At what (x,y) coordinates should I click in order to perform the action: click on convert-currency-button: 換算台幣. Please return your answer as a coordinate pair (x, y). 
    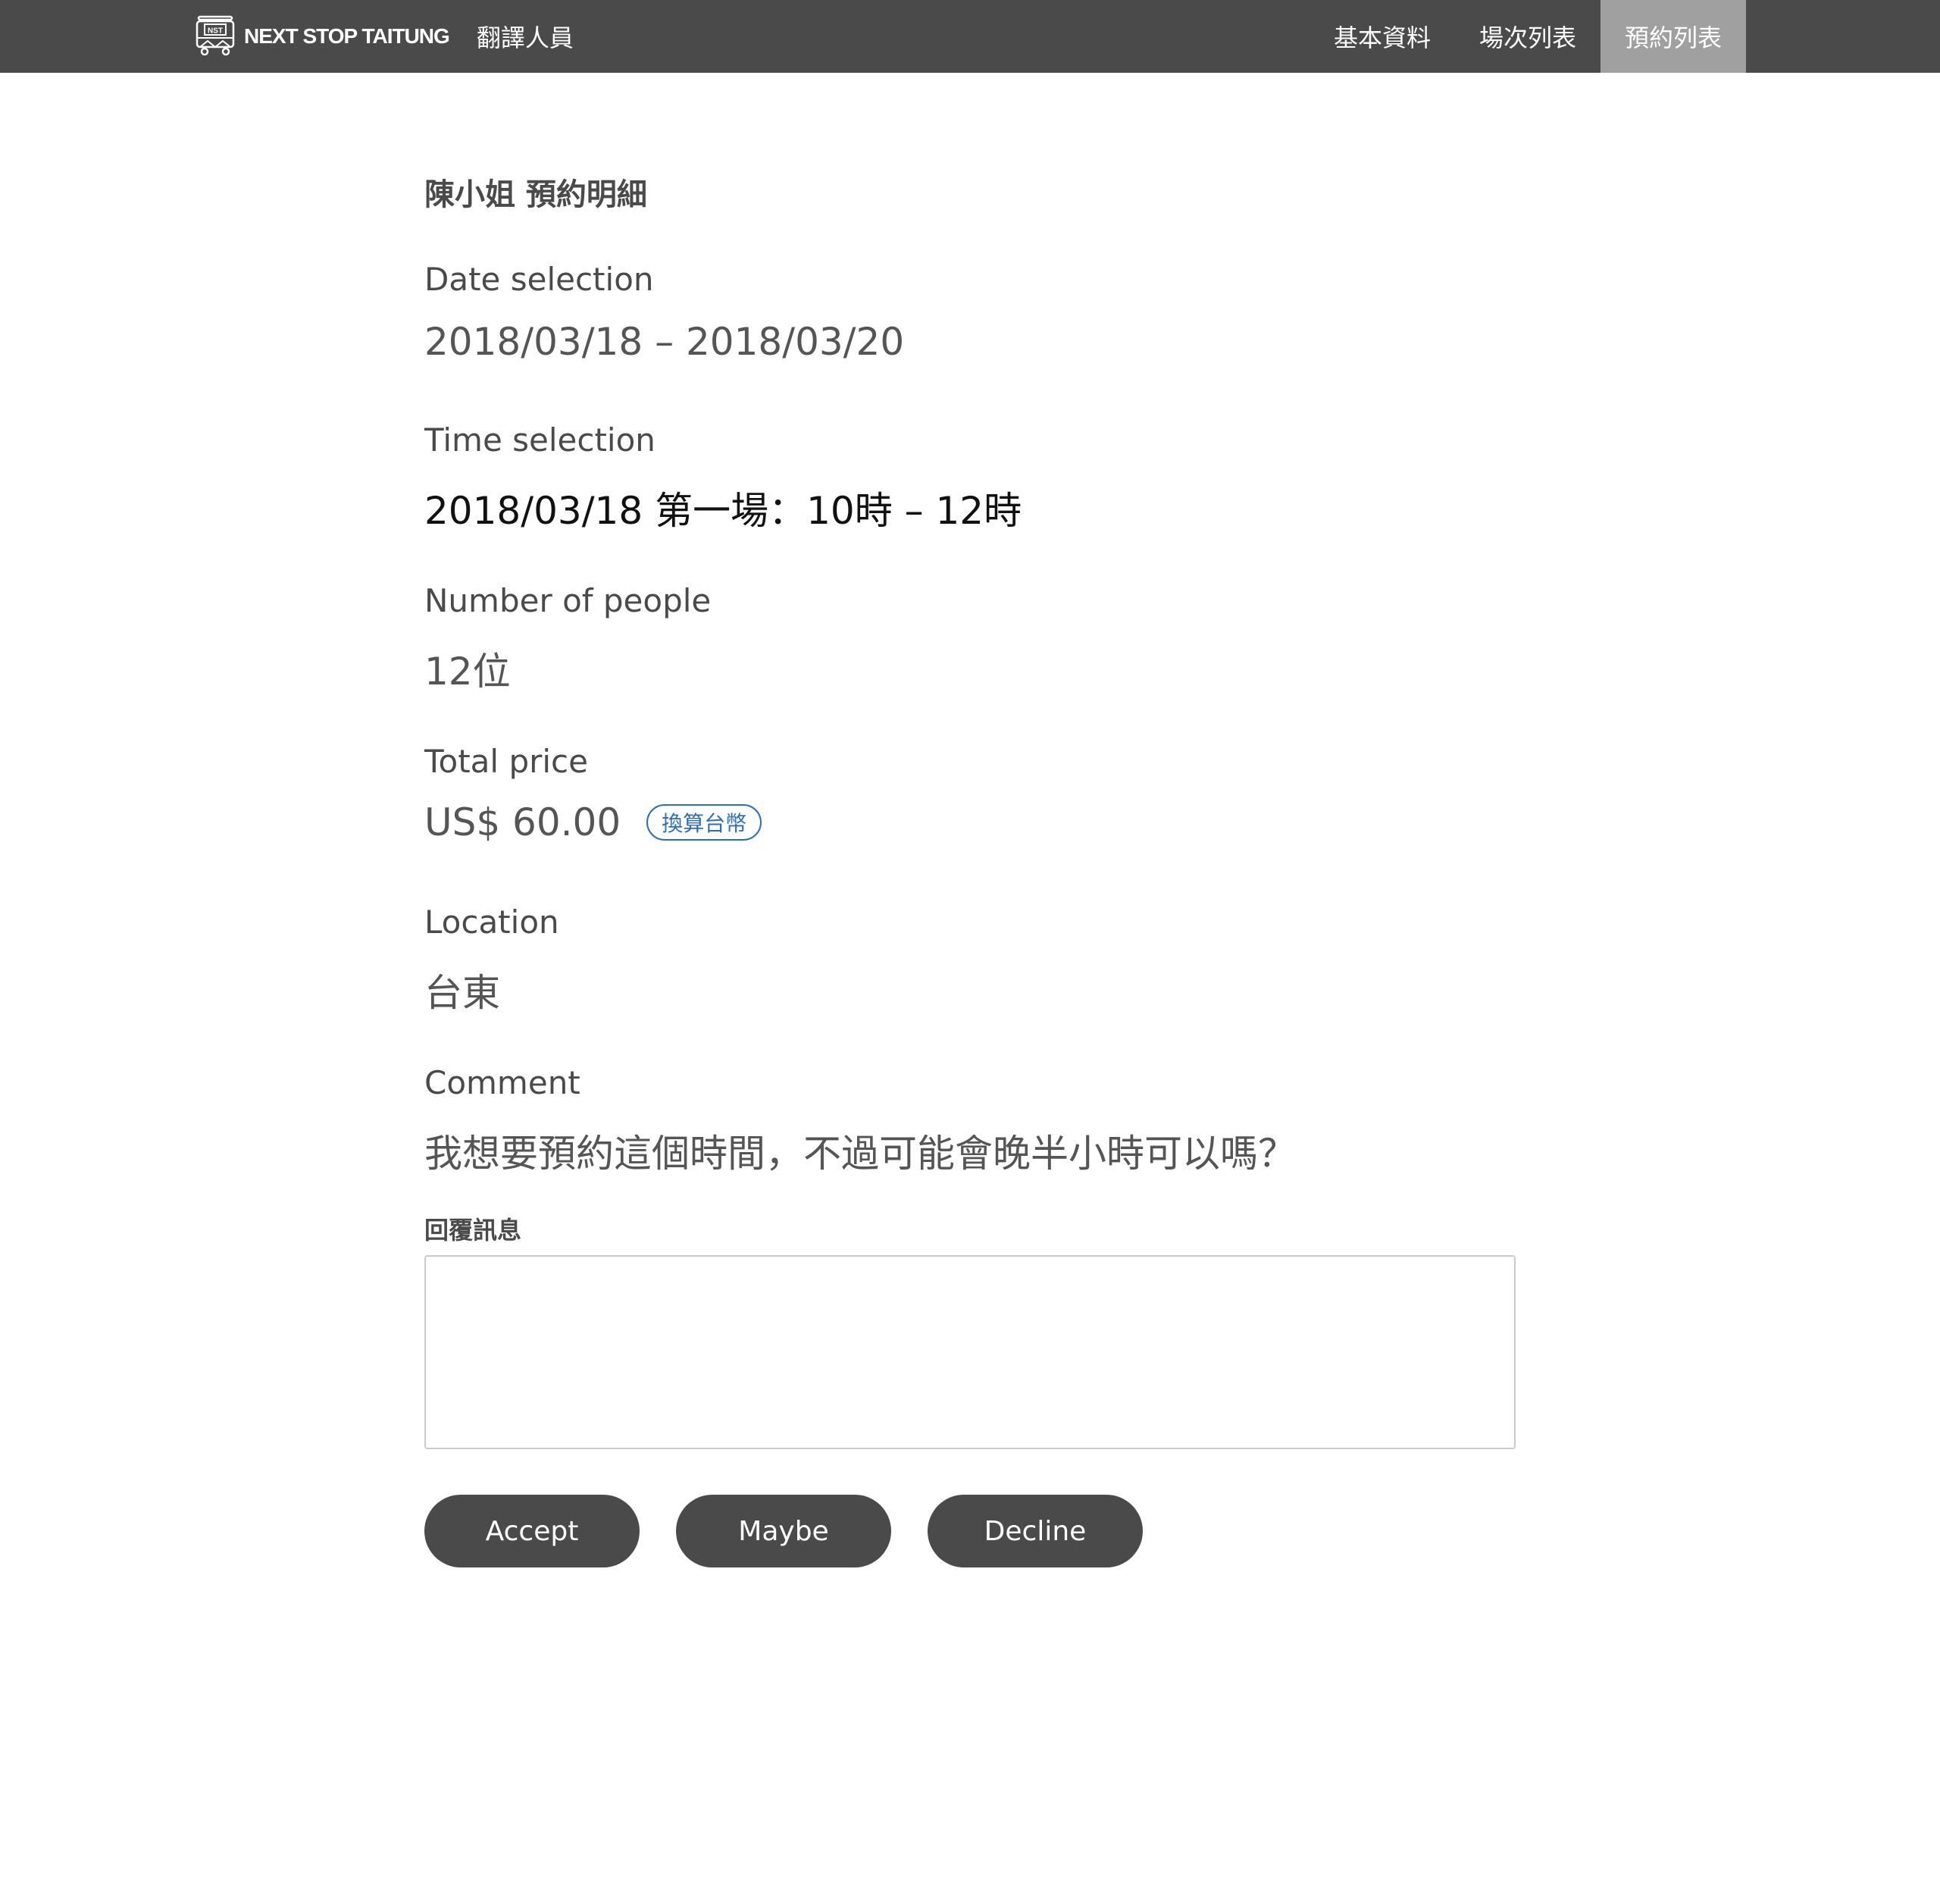
    Looking at the image, I should click on (704, 823).